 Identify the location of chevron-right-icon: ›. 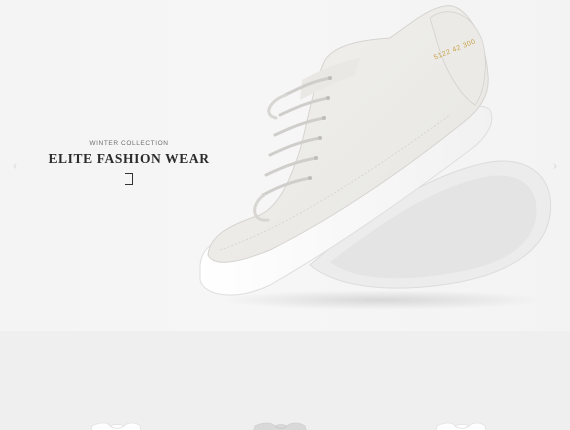
(555, 166).